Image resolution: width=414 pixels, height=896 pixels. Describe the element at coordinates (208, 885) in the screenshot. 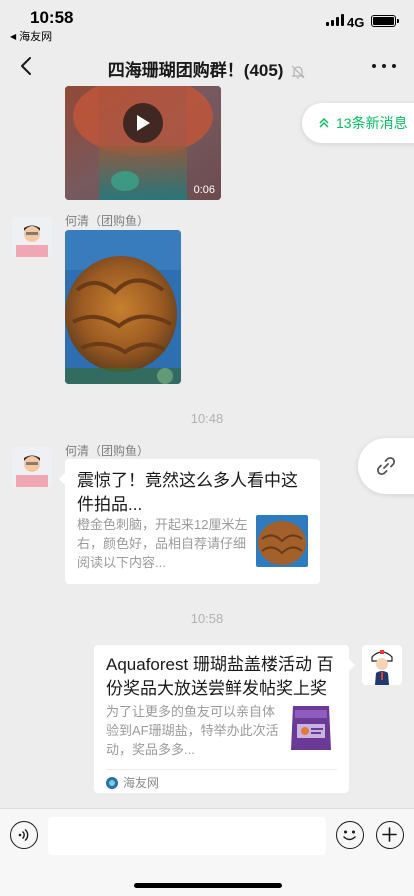

I see `home-indicator` at that location.